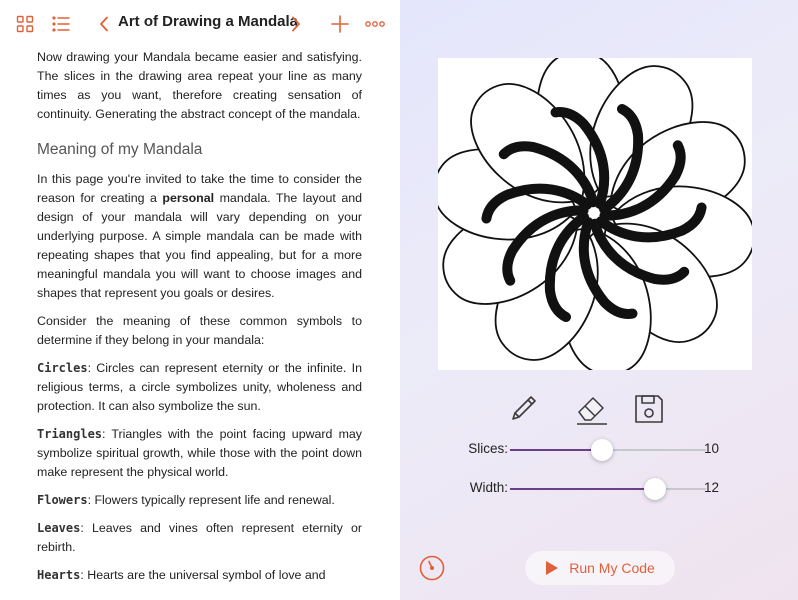 This screenshot has height=600, width=798. What do you see at coordinates (552, 568) in the screenshot?
I see `play-icon` at bounding box center [552, 568].